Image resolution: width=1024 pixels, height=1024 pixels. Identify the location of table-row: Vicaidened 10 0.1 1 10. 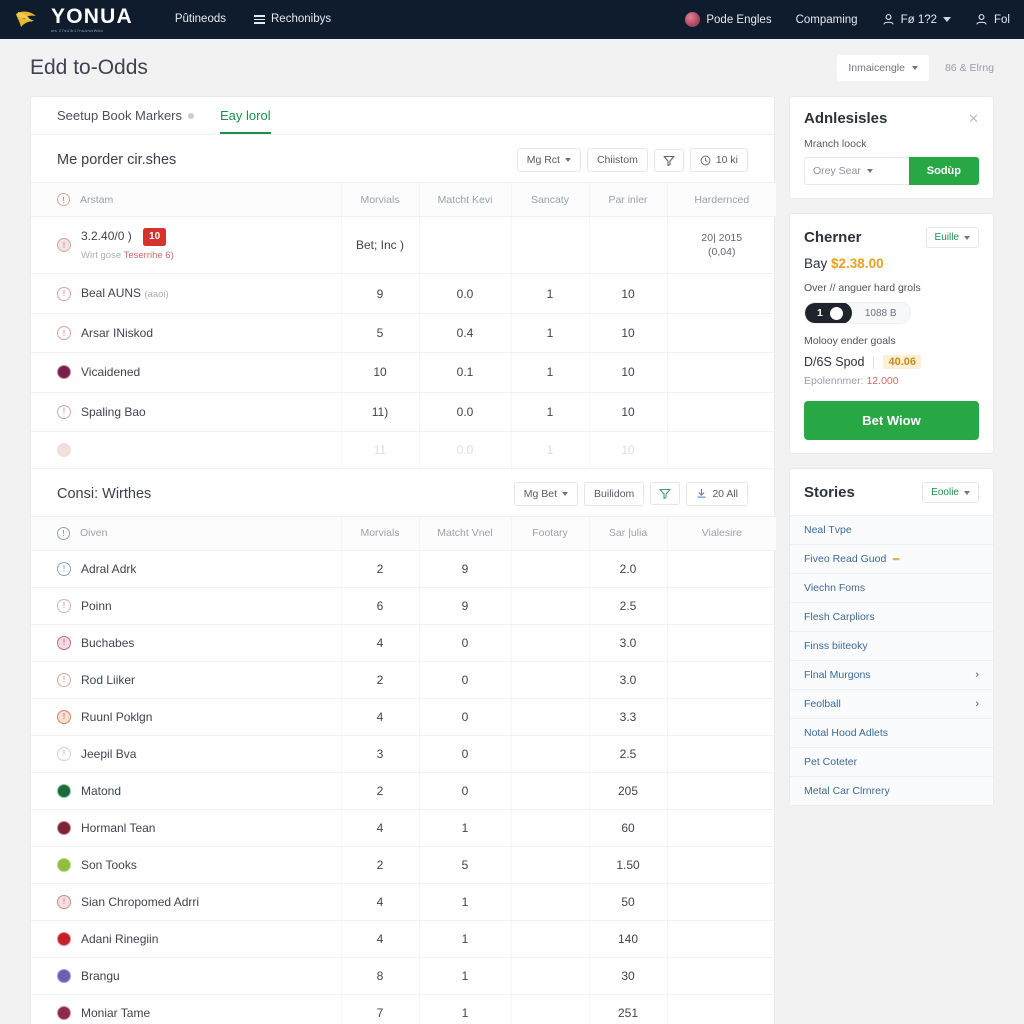
(403, 372).